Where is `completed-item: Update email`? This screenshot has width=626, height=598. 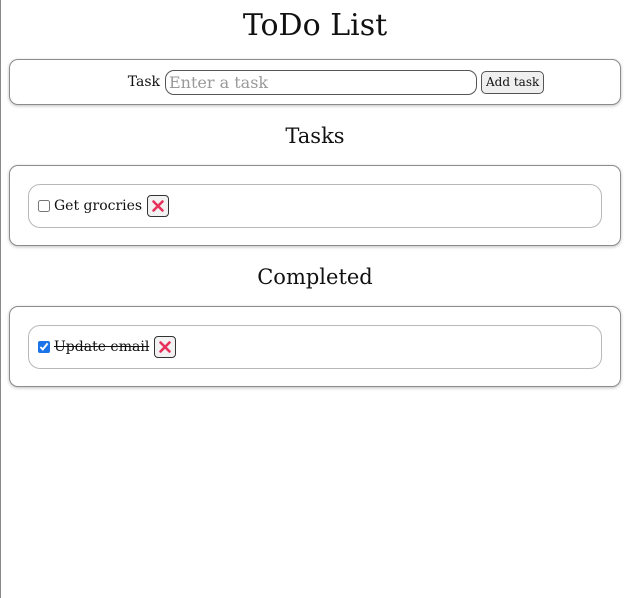
completed-item: Update email is located at coordinates (315, 347).